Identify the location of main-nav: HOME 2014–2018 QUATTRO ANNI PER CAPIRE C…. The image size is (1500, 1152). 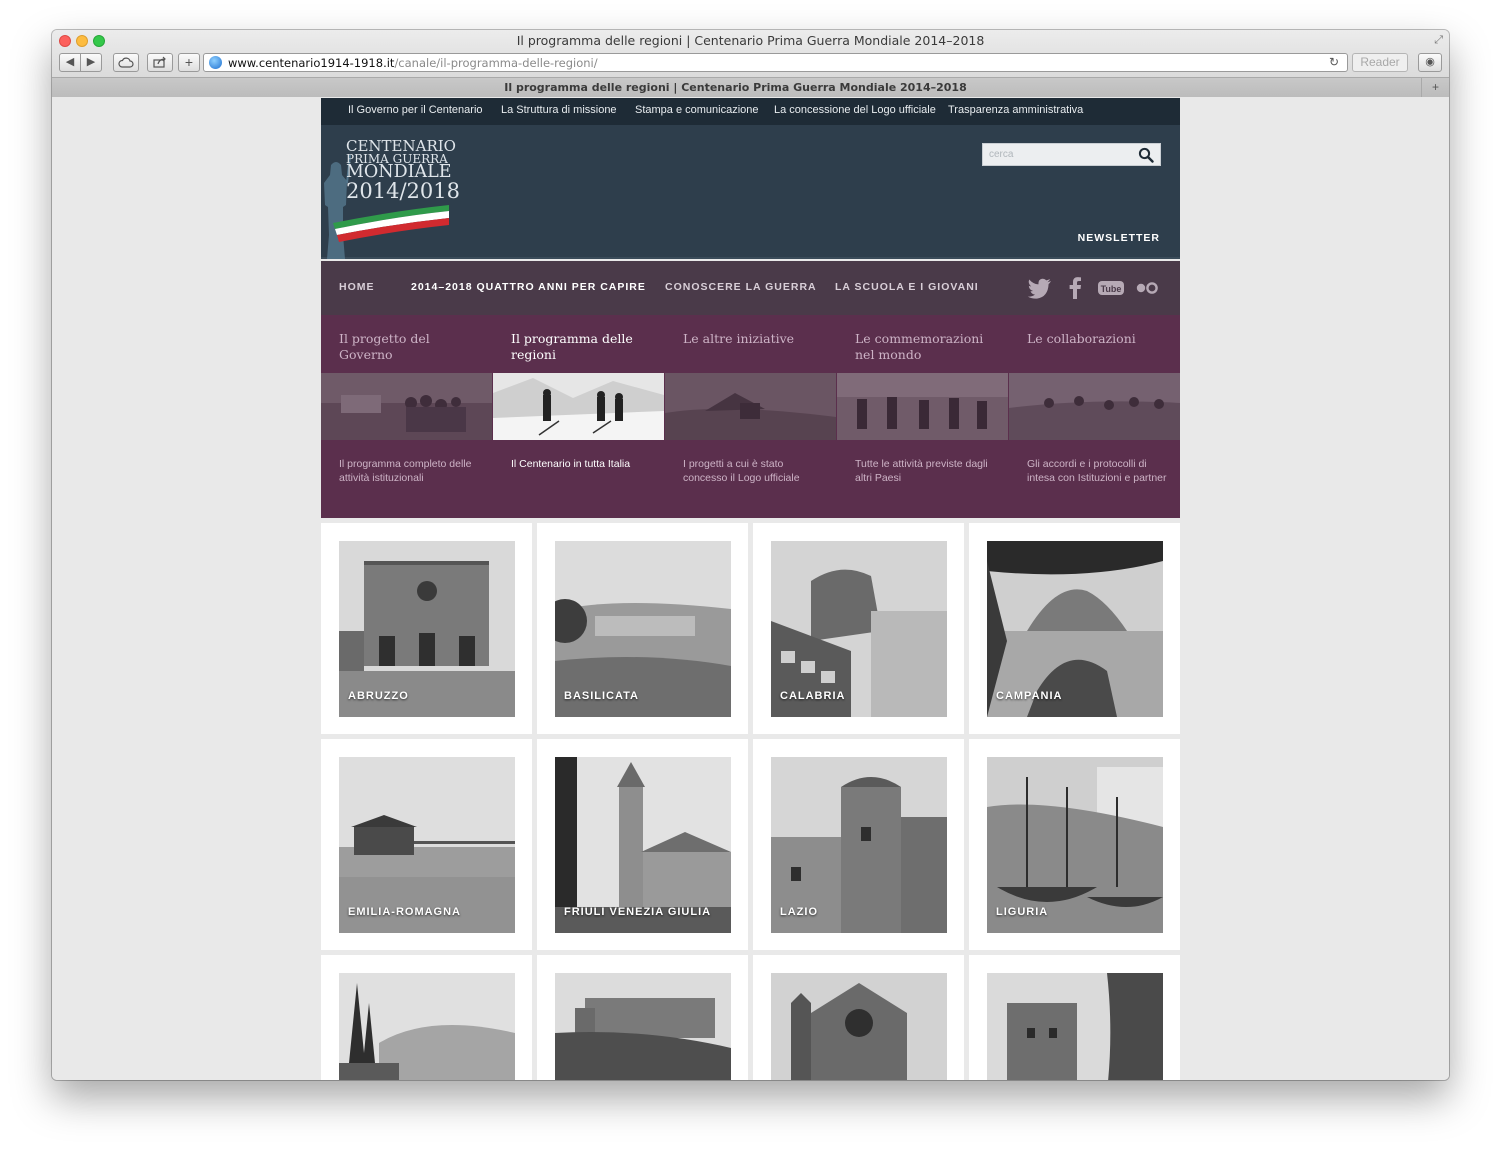
(750, 288).